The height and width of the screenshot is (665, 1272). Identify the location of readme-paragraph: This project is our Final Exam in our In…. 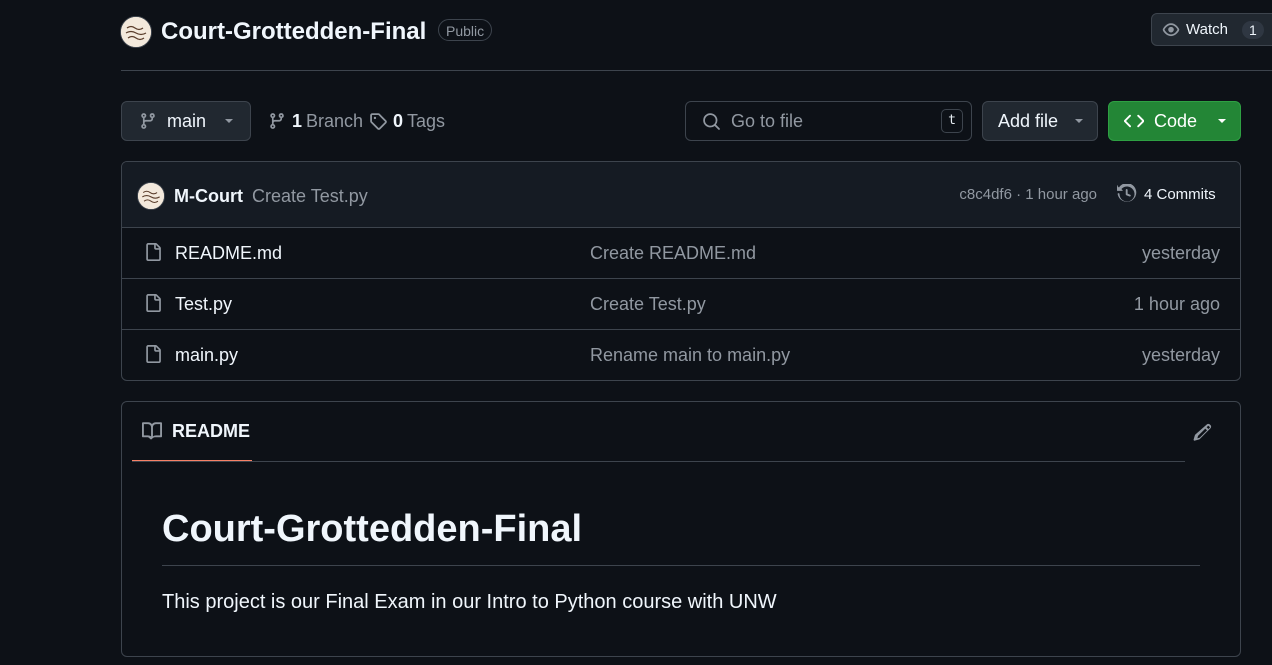
(469, 602).